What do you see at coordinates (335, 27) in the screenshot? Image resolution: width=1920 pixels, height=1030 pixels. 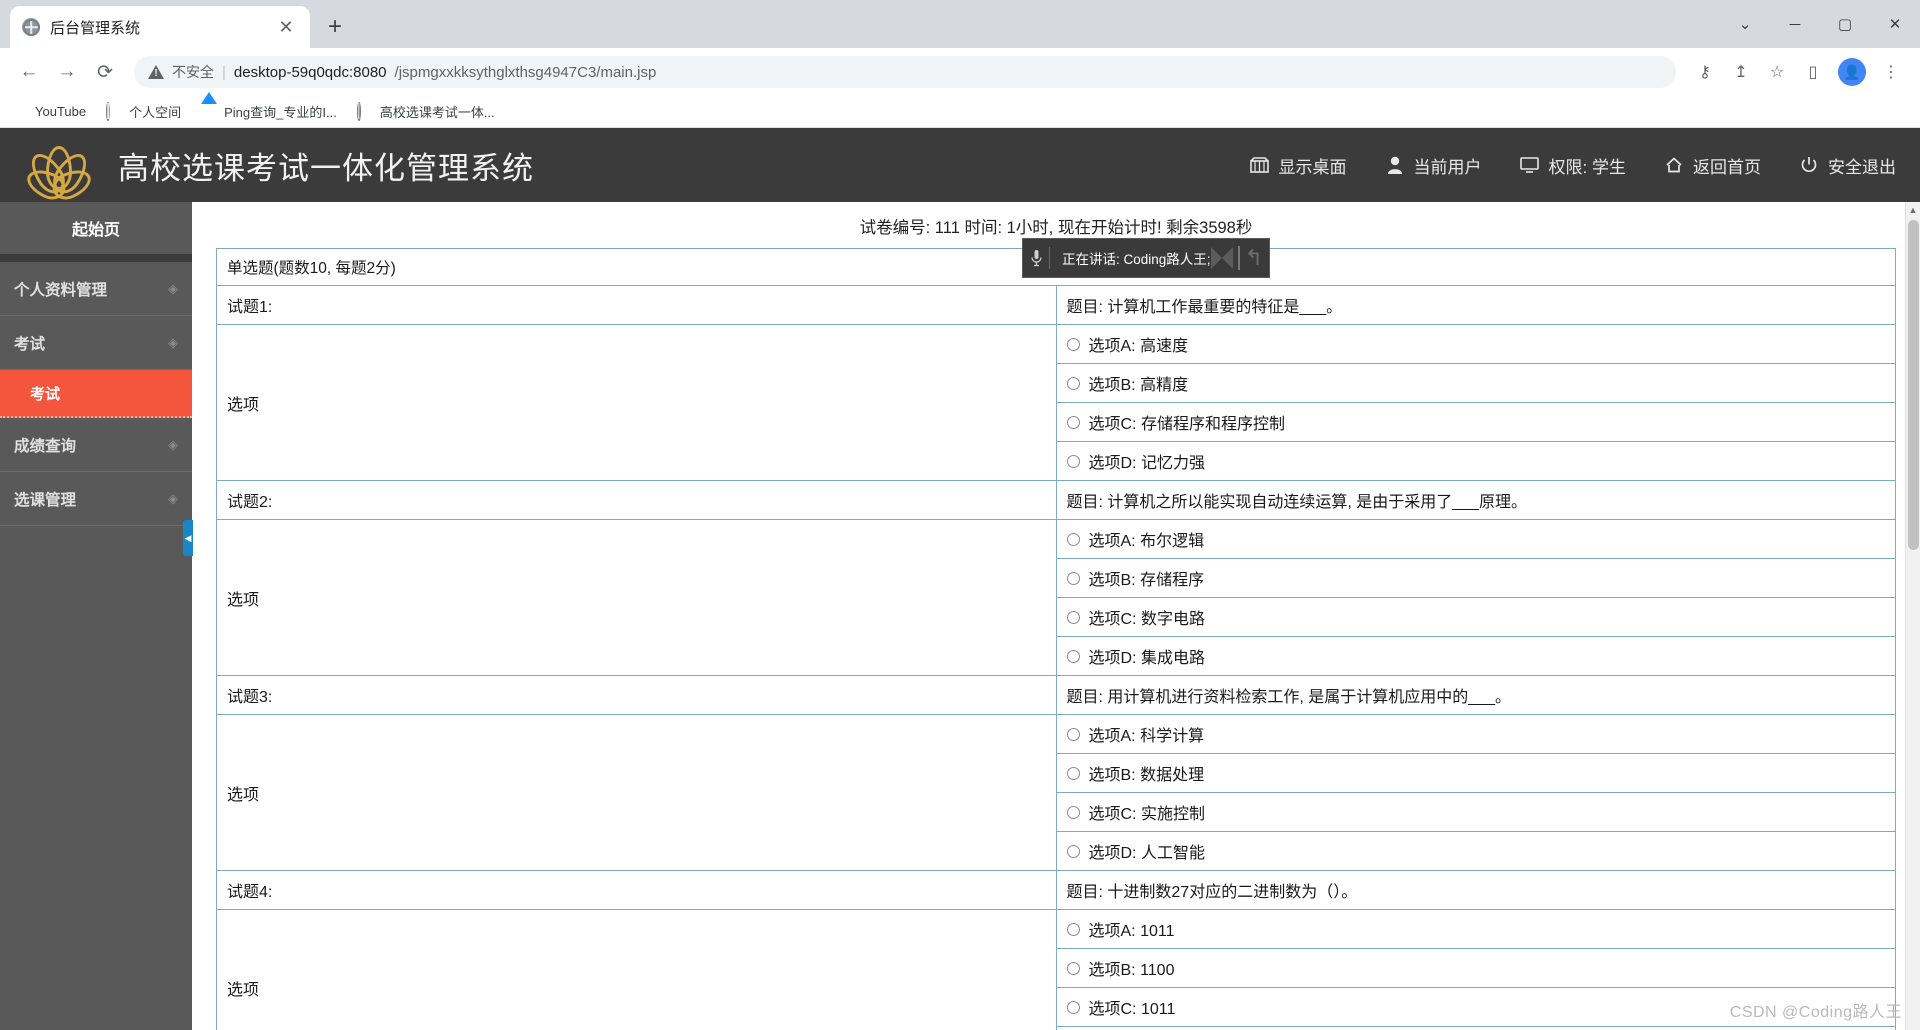 I see `new-tab-button: +` at bounding box center [335, 27].